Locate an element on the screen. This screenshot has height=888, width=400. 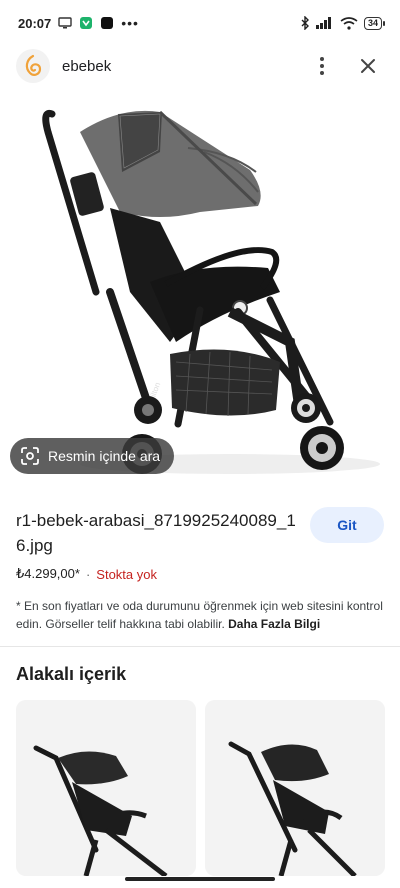
status-right: 34 is located at coordinates (343, 23).